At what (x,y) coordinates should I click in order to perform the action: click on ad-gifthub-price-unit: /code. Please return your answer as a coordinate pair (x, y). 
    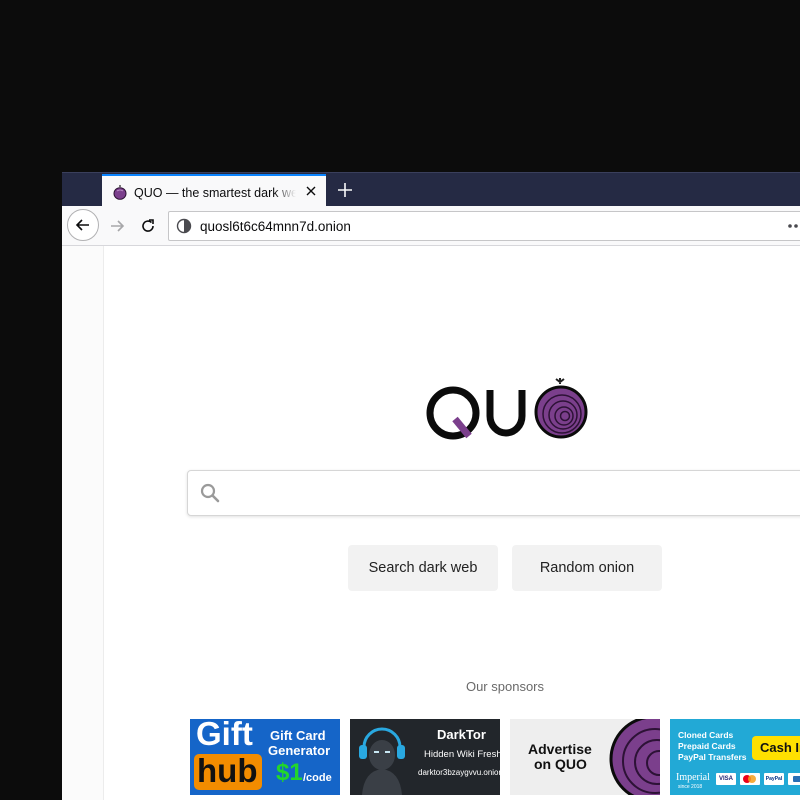
    Looking at the image, I should click on (317, 778).